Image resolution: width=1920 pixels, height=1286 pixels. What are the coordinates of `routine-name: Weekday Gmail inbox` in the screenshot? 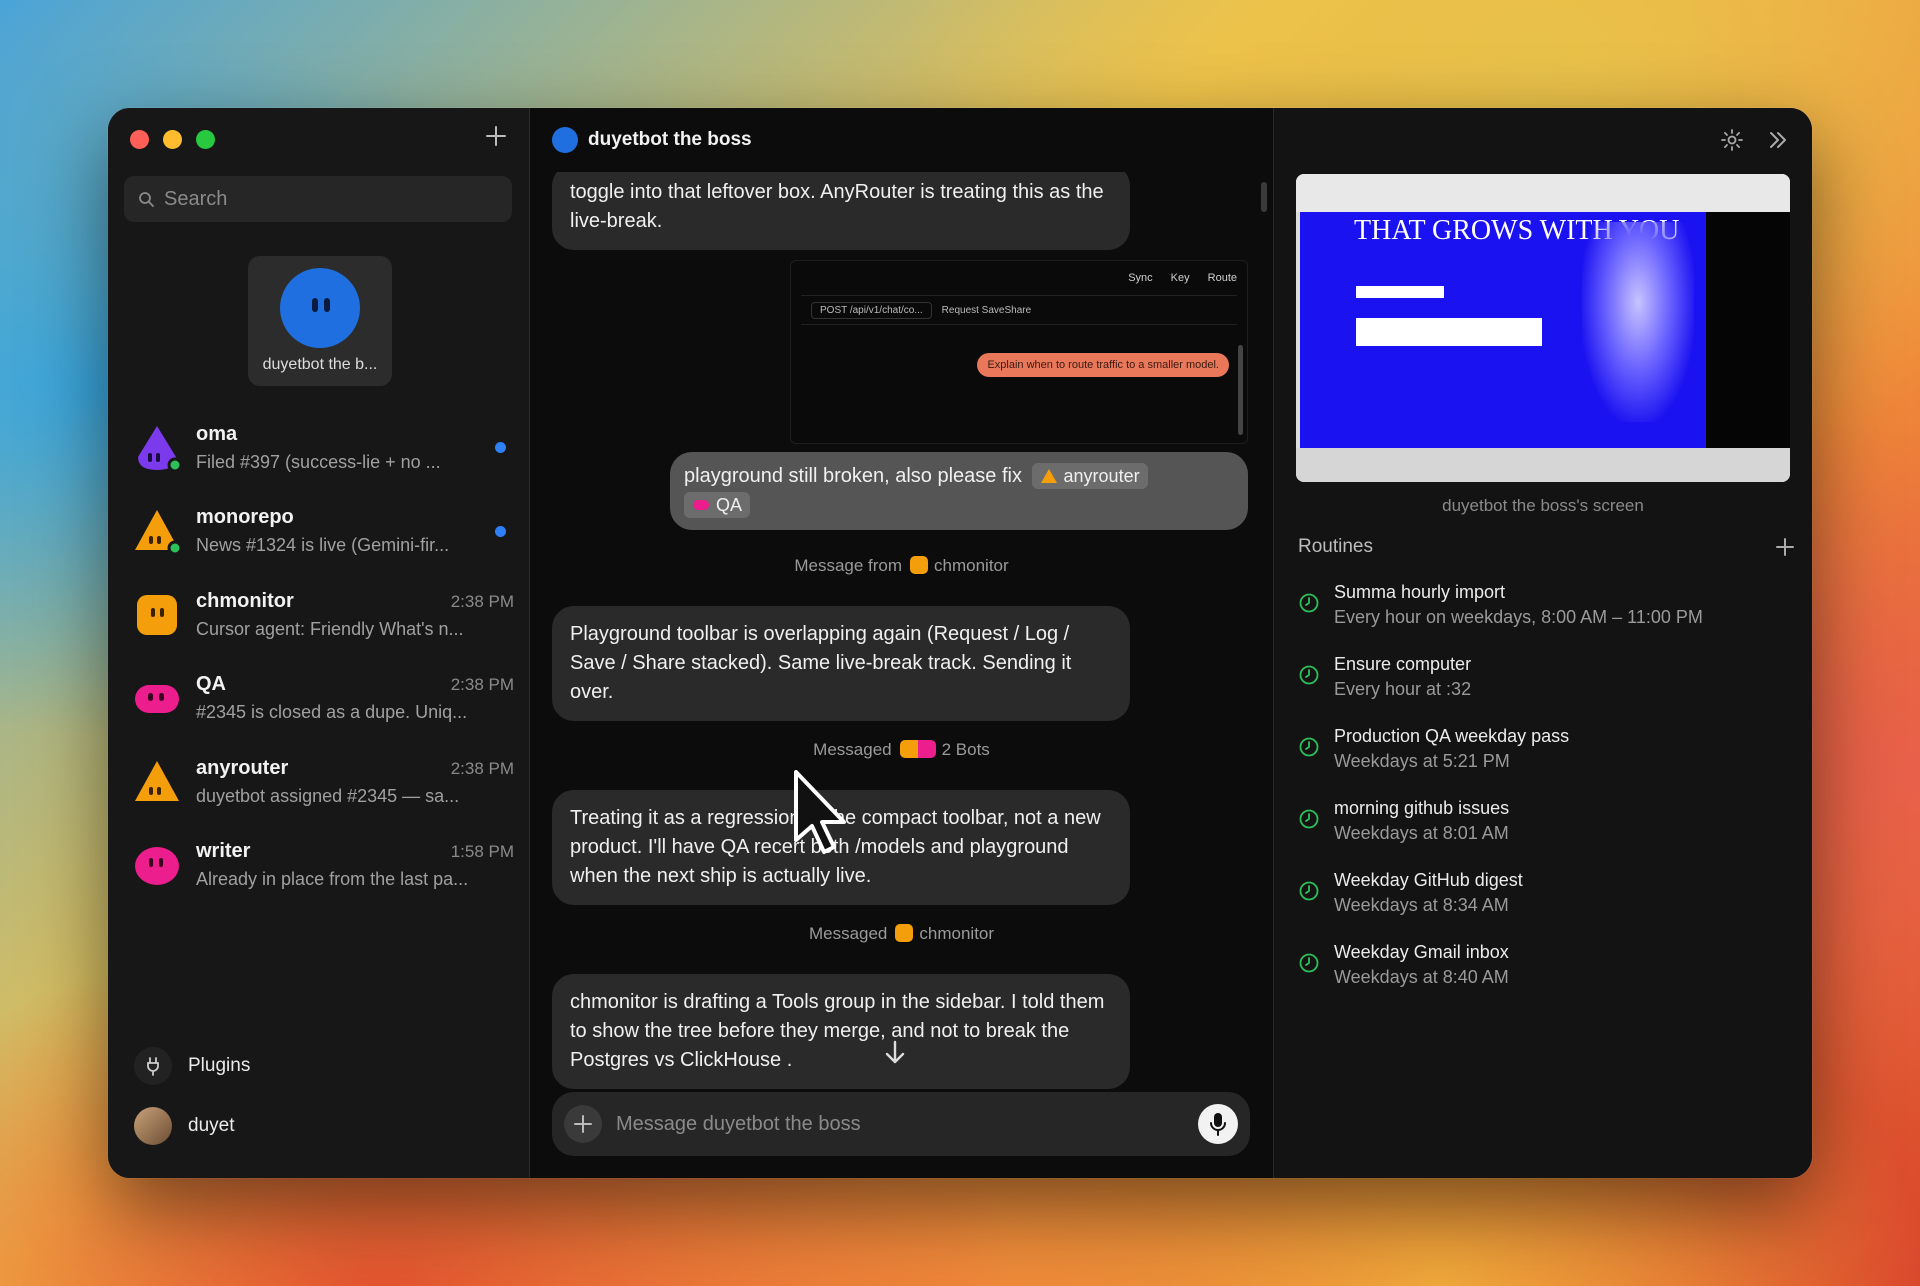 It's located at (1421, 952).